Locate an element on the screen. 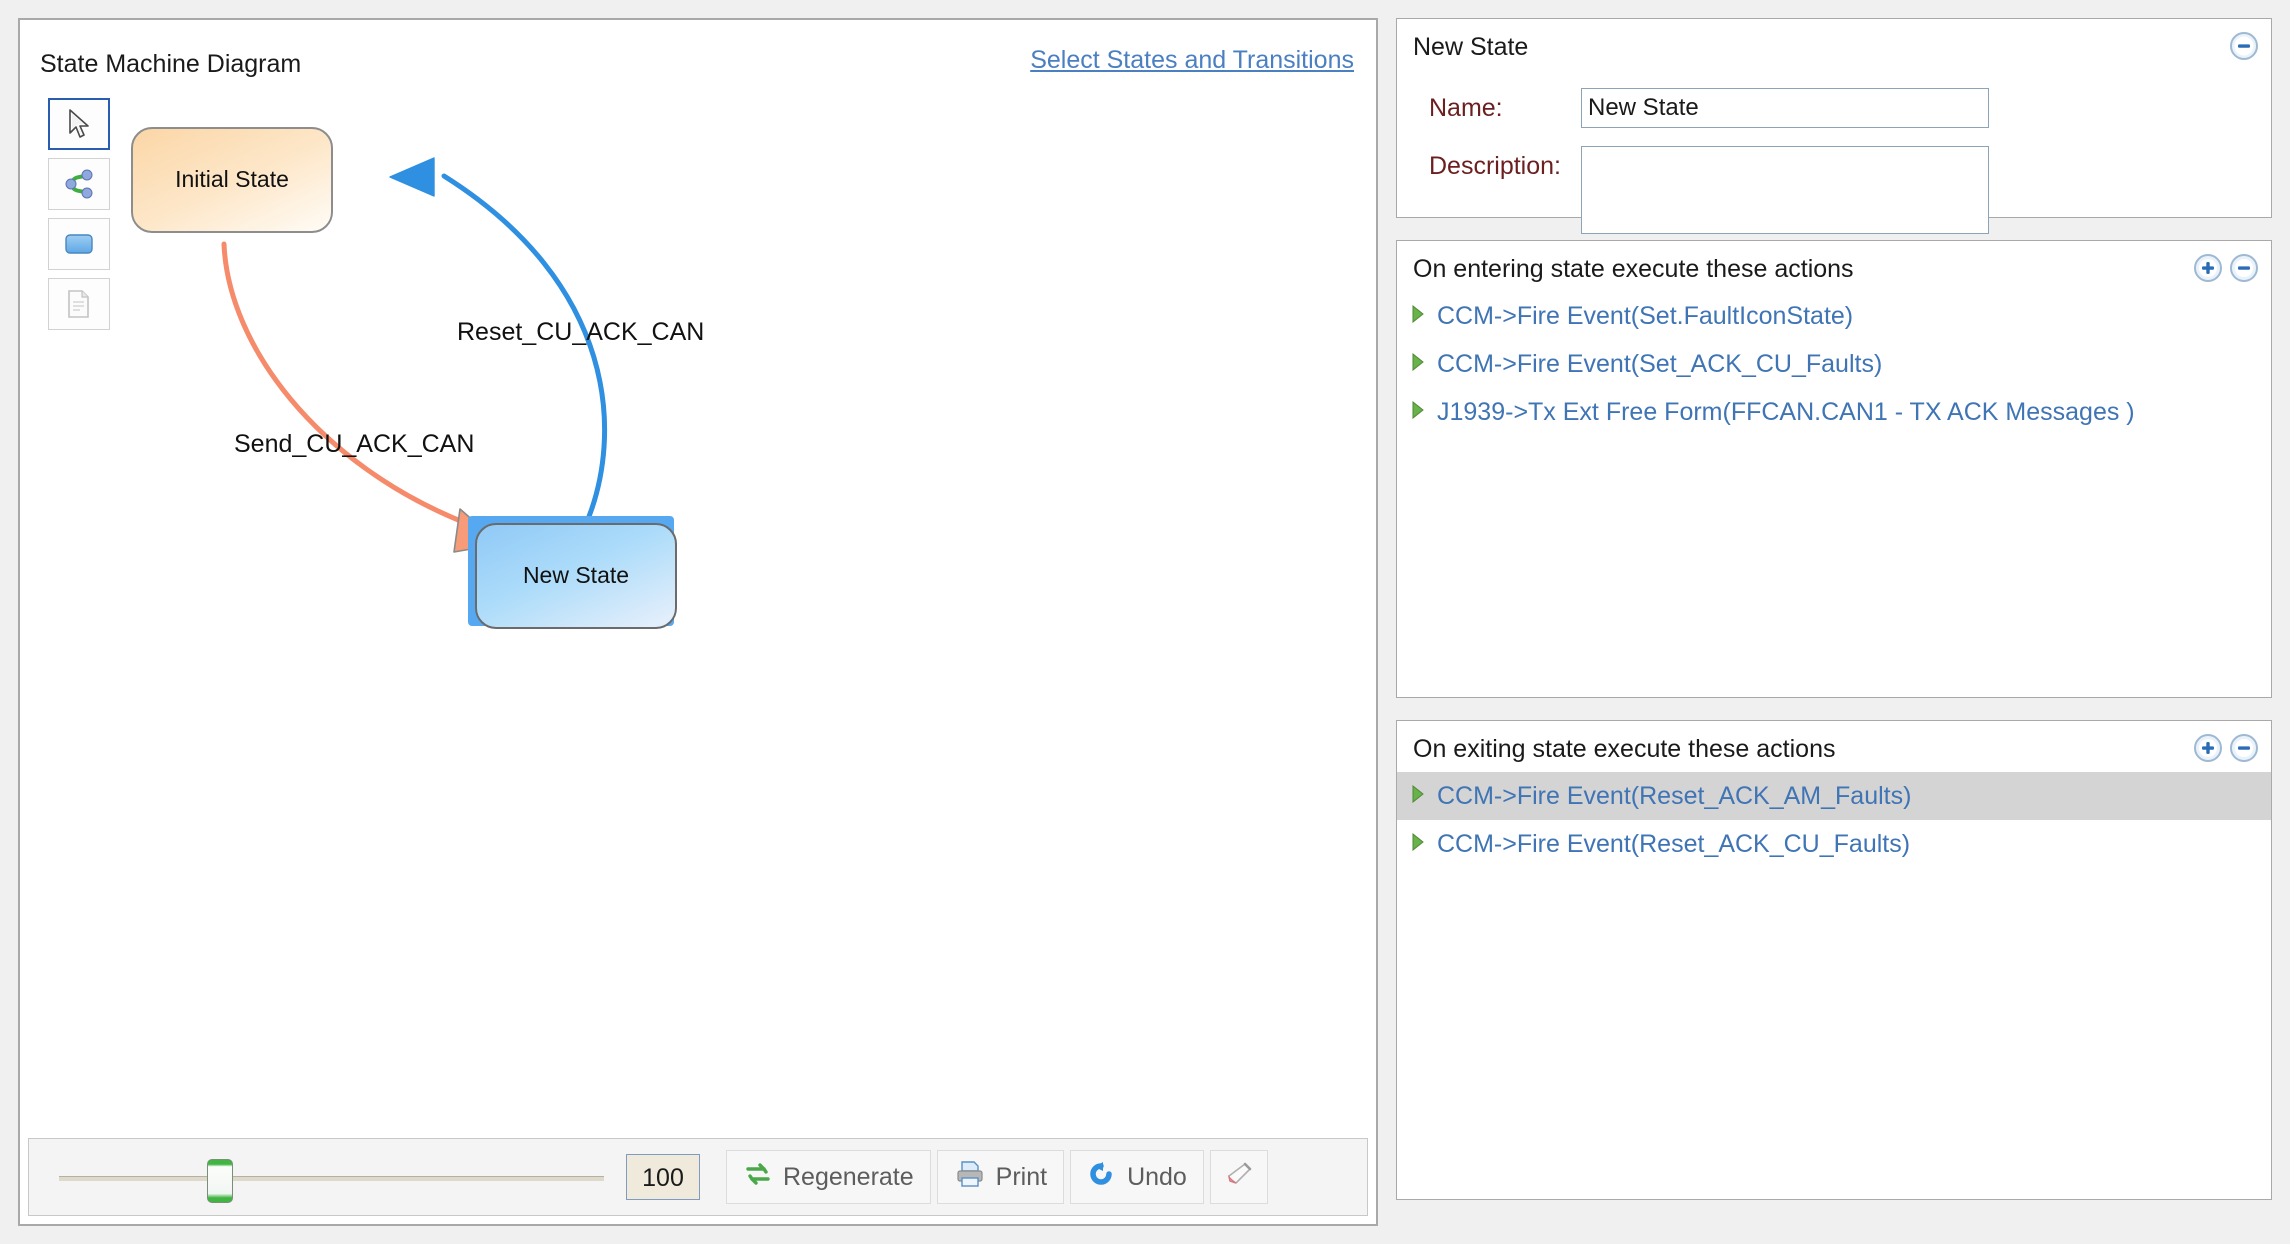 This screenshot has width=2290, height=1244. state-node-new: New State is located at coordinates (572, 572).